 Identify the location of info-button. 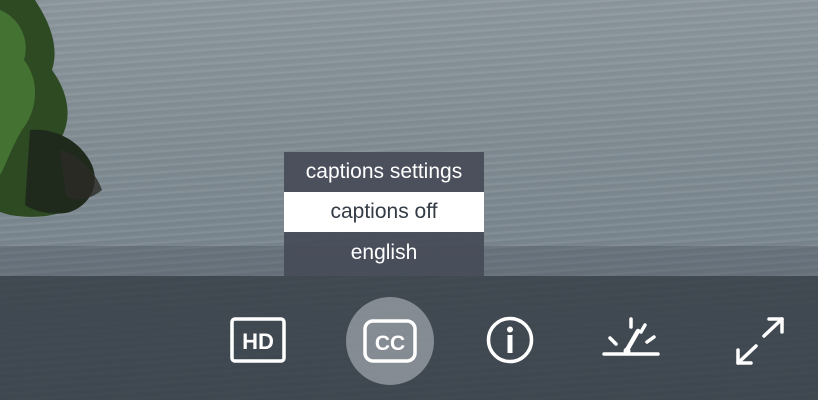
(510, 340).